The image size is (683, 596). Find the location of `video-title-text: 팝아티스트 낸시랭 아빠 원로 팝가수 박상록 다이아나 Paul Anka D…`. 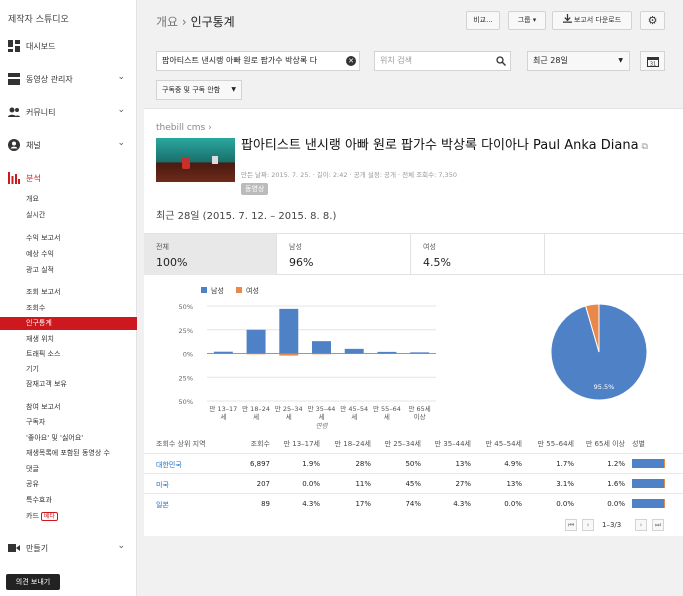

video-title-text: 팝아티스트 낸시랭 아빠 원로 팝가수 박상록 다이아나 Paul Anka D… is located at coordinates (440, 145).